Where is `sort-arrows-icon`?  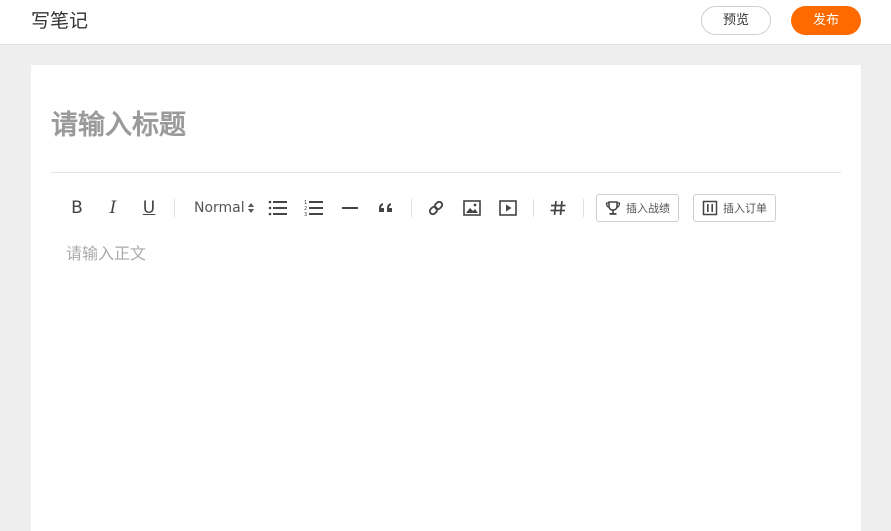 sort-arrows-icon is located at coordinates (250, 208).